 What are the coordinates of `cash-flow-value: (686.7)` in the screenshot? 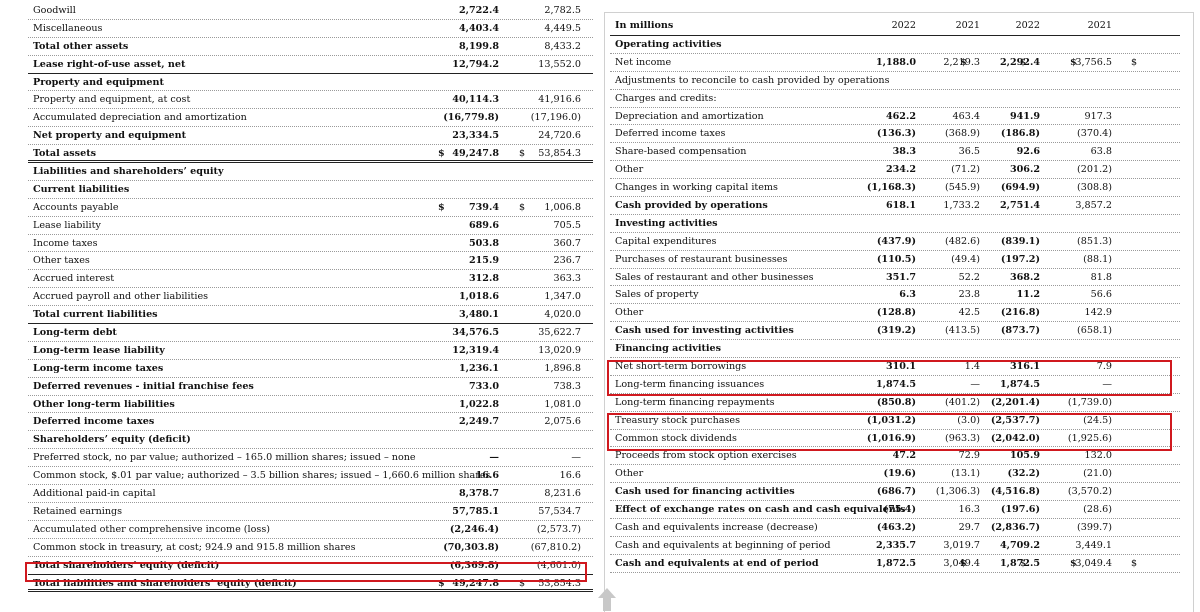 It's located at (896, 492).